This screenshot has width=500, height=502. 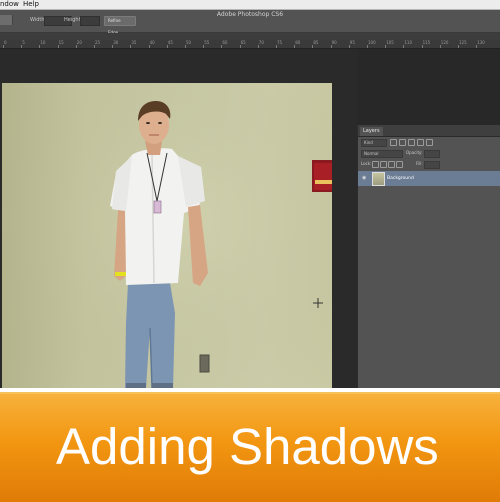 I want to click on wall-outlet, so click(x=204, y=363).